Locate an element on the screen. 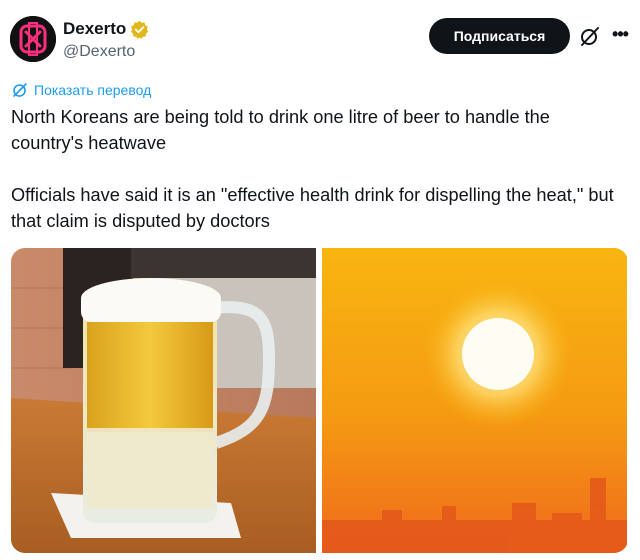  author-display-name: Dexerto is located at coordinates (94, 29).